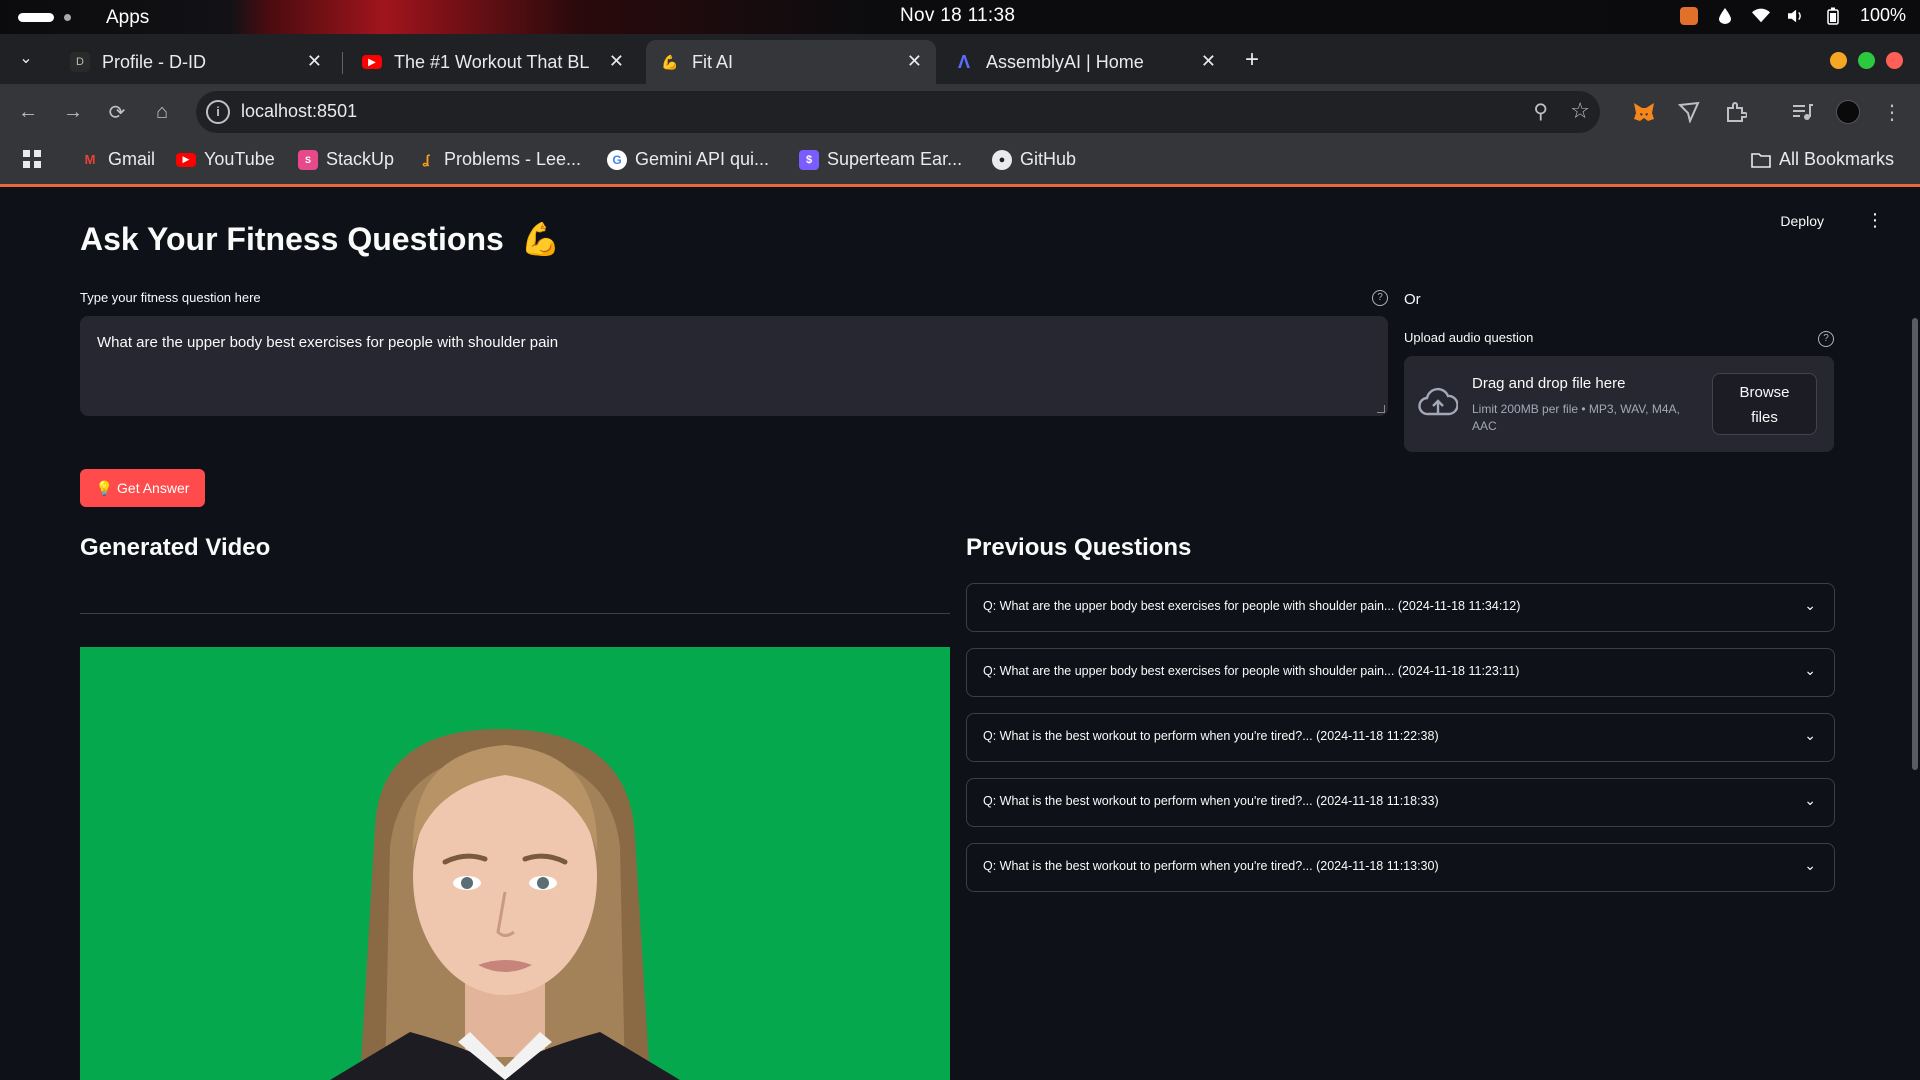 This screenshot has height=1080, width=1920. Describe the element at coordinates (1736, 112) in the screenshot. I see `extensions-puzzle-icon` at that location.